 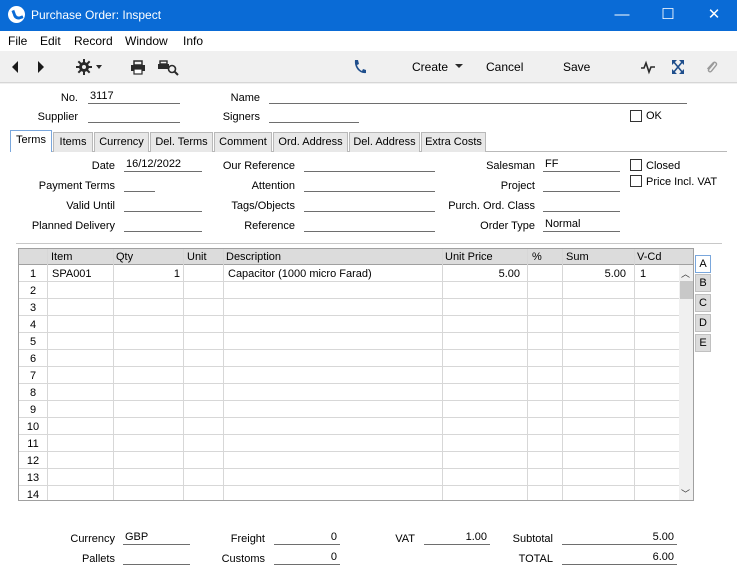 What do you see at coordinates (356, 358) in the screenshot?
I see `table-row: 6` at bounding box center [356, 358].